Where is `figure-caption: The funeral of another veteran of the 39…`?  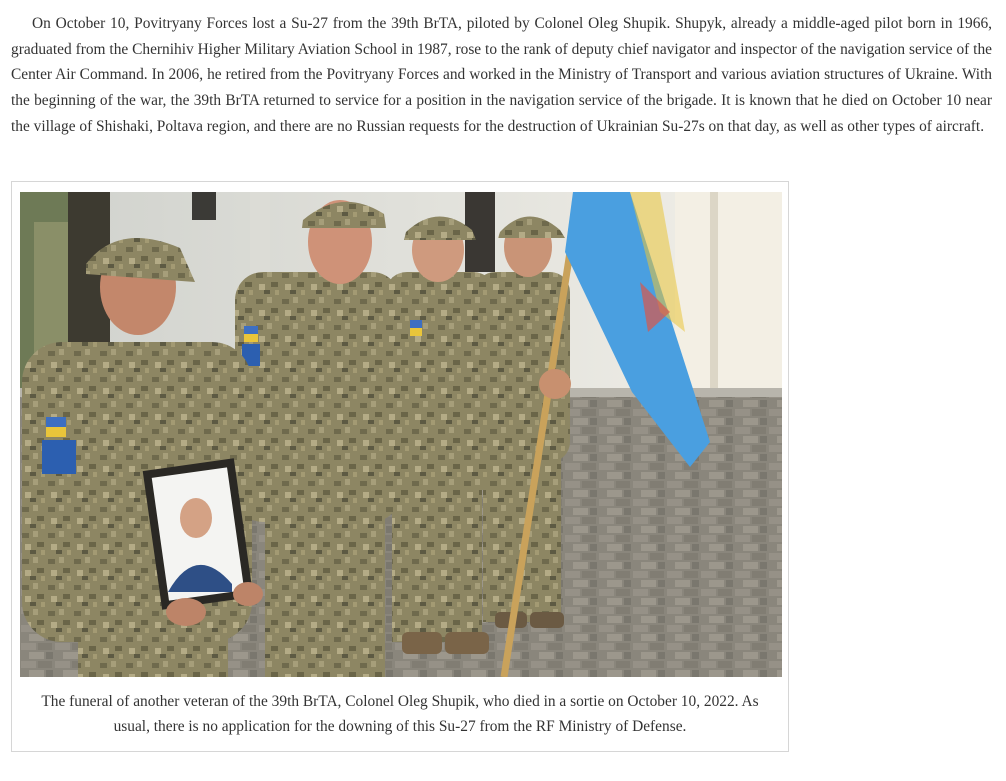 figure-caption: The funeral of another veteran of the 39… is located at coordinates (400, 714).